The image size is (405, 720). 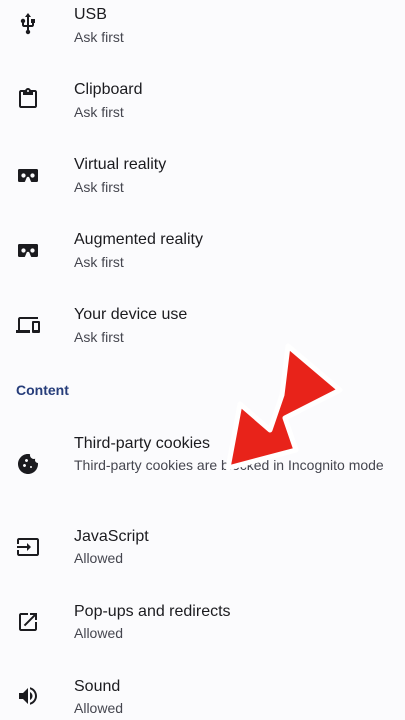 I want to click on settings-item-javascript: JavaScript Allowed, so click(x=202, y=552).